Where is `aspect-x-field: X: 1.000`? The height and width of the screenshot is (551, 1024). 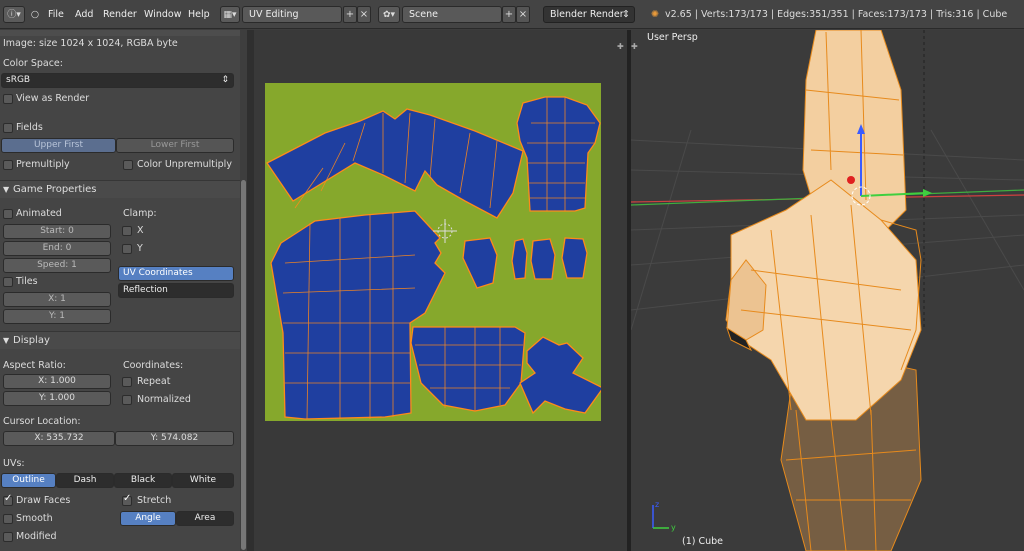
aspect-x-field: X: 1.000 is located at coordinates (57, 381).